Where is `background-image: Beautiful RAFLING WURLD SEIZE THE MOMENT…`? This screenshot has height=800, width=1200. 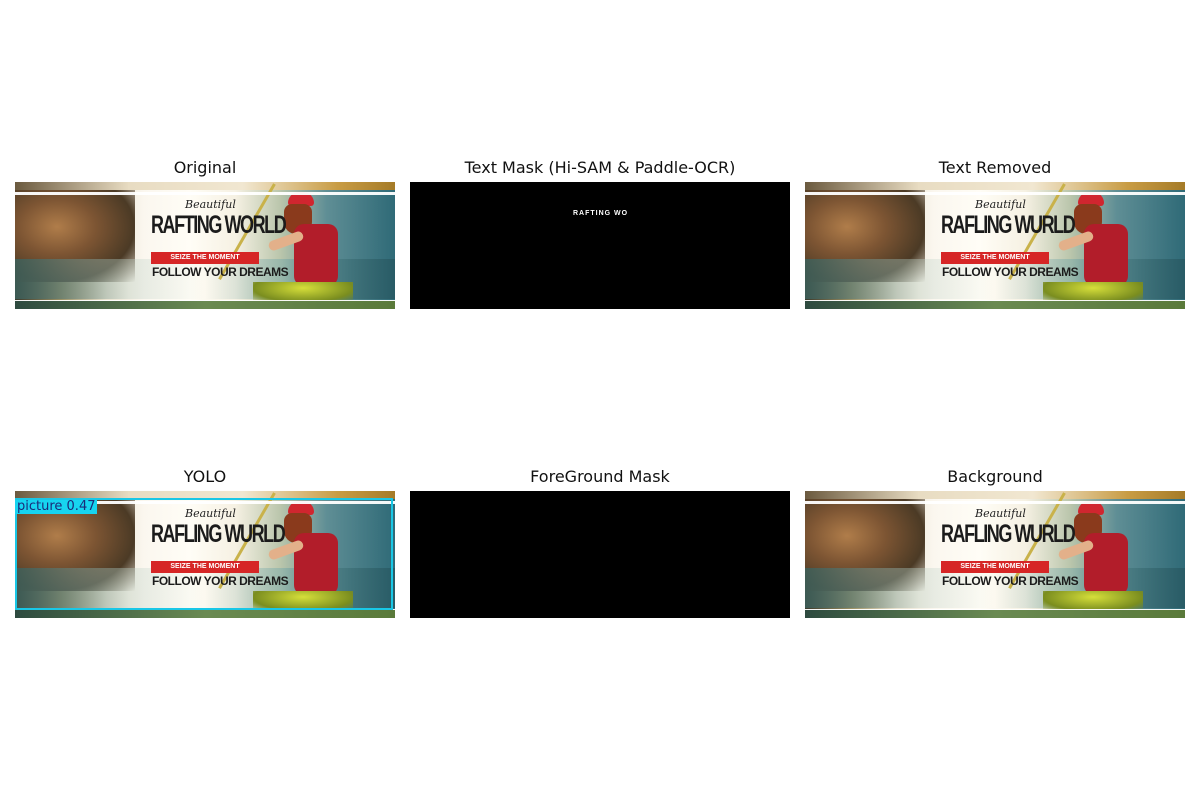
background-image: Beautiful RAFLING WURLD SEIZE THE MOMENT… is located at coordinates (995, 554).